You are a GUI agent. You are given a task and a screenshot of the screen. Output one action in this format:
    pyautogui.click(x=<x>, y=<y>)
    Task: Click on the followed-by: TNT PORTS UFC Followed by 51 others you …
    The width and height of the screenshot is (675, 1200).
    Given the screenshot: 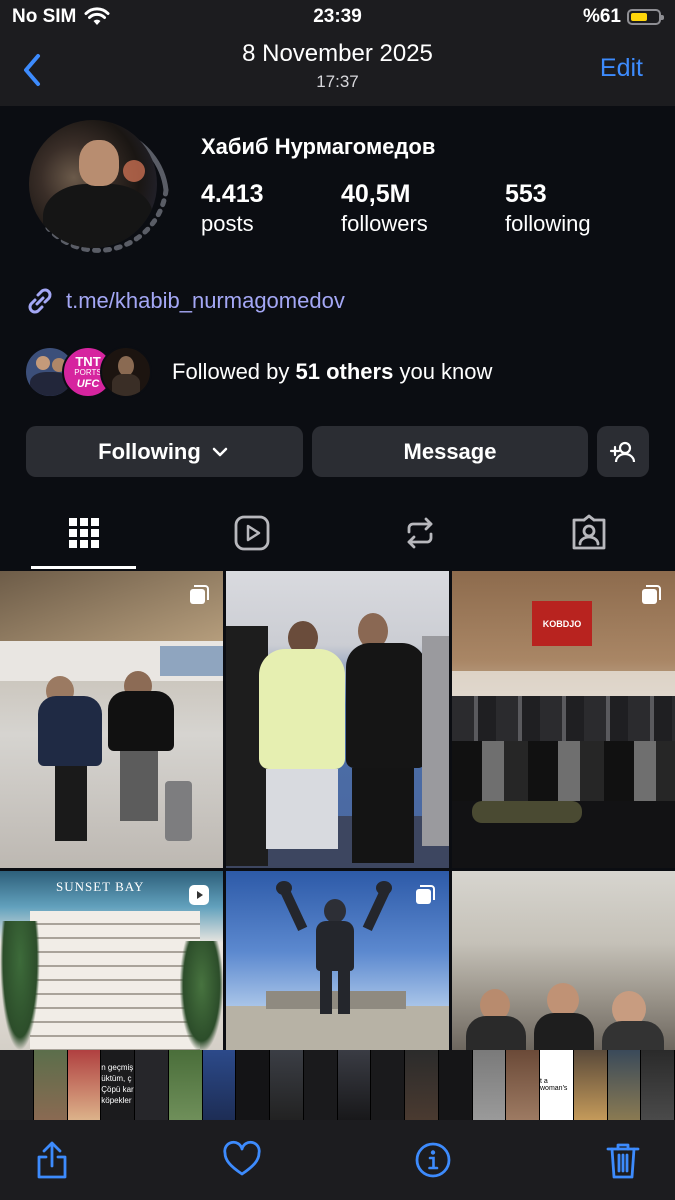 What is the action you would take?
    pyautogui.click(x=258, y=372)
    